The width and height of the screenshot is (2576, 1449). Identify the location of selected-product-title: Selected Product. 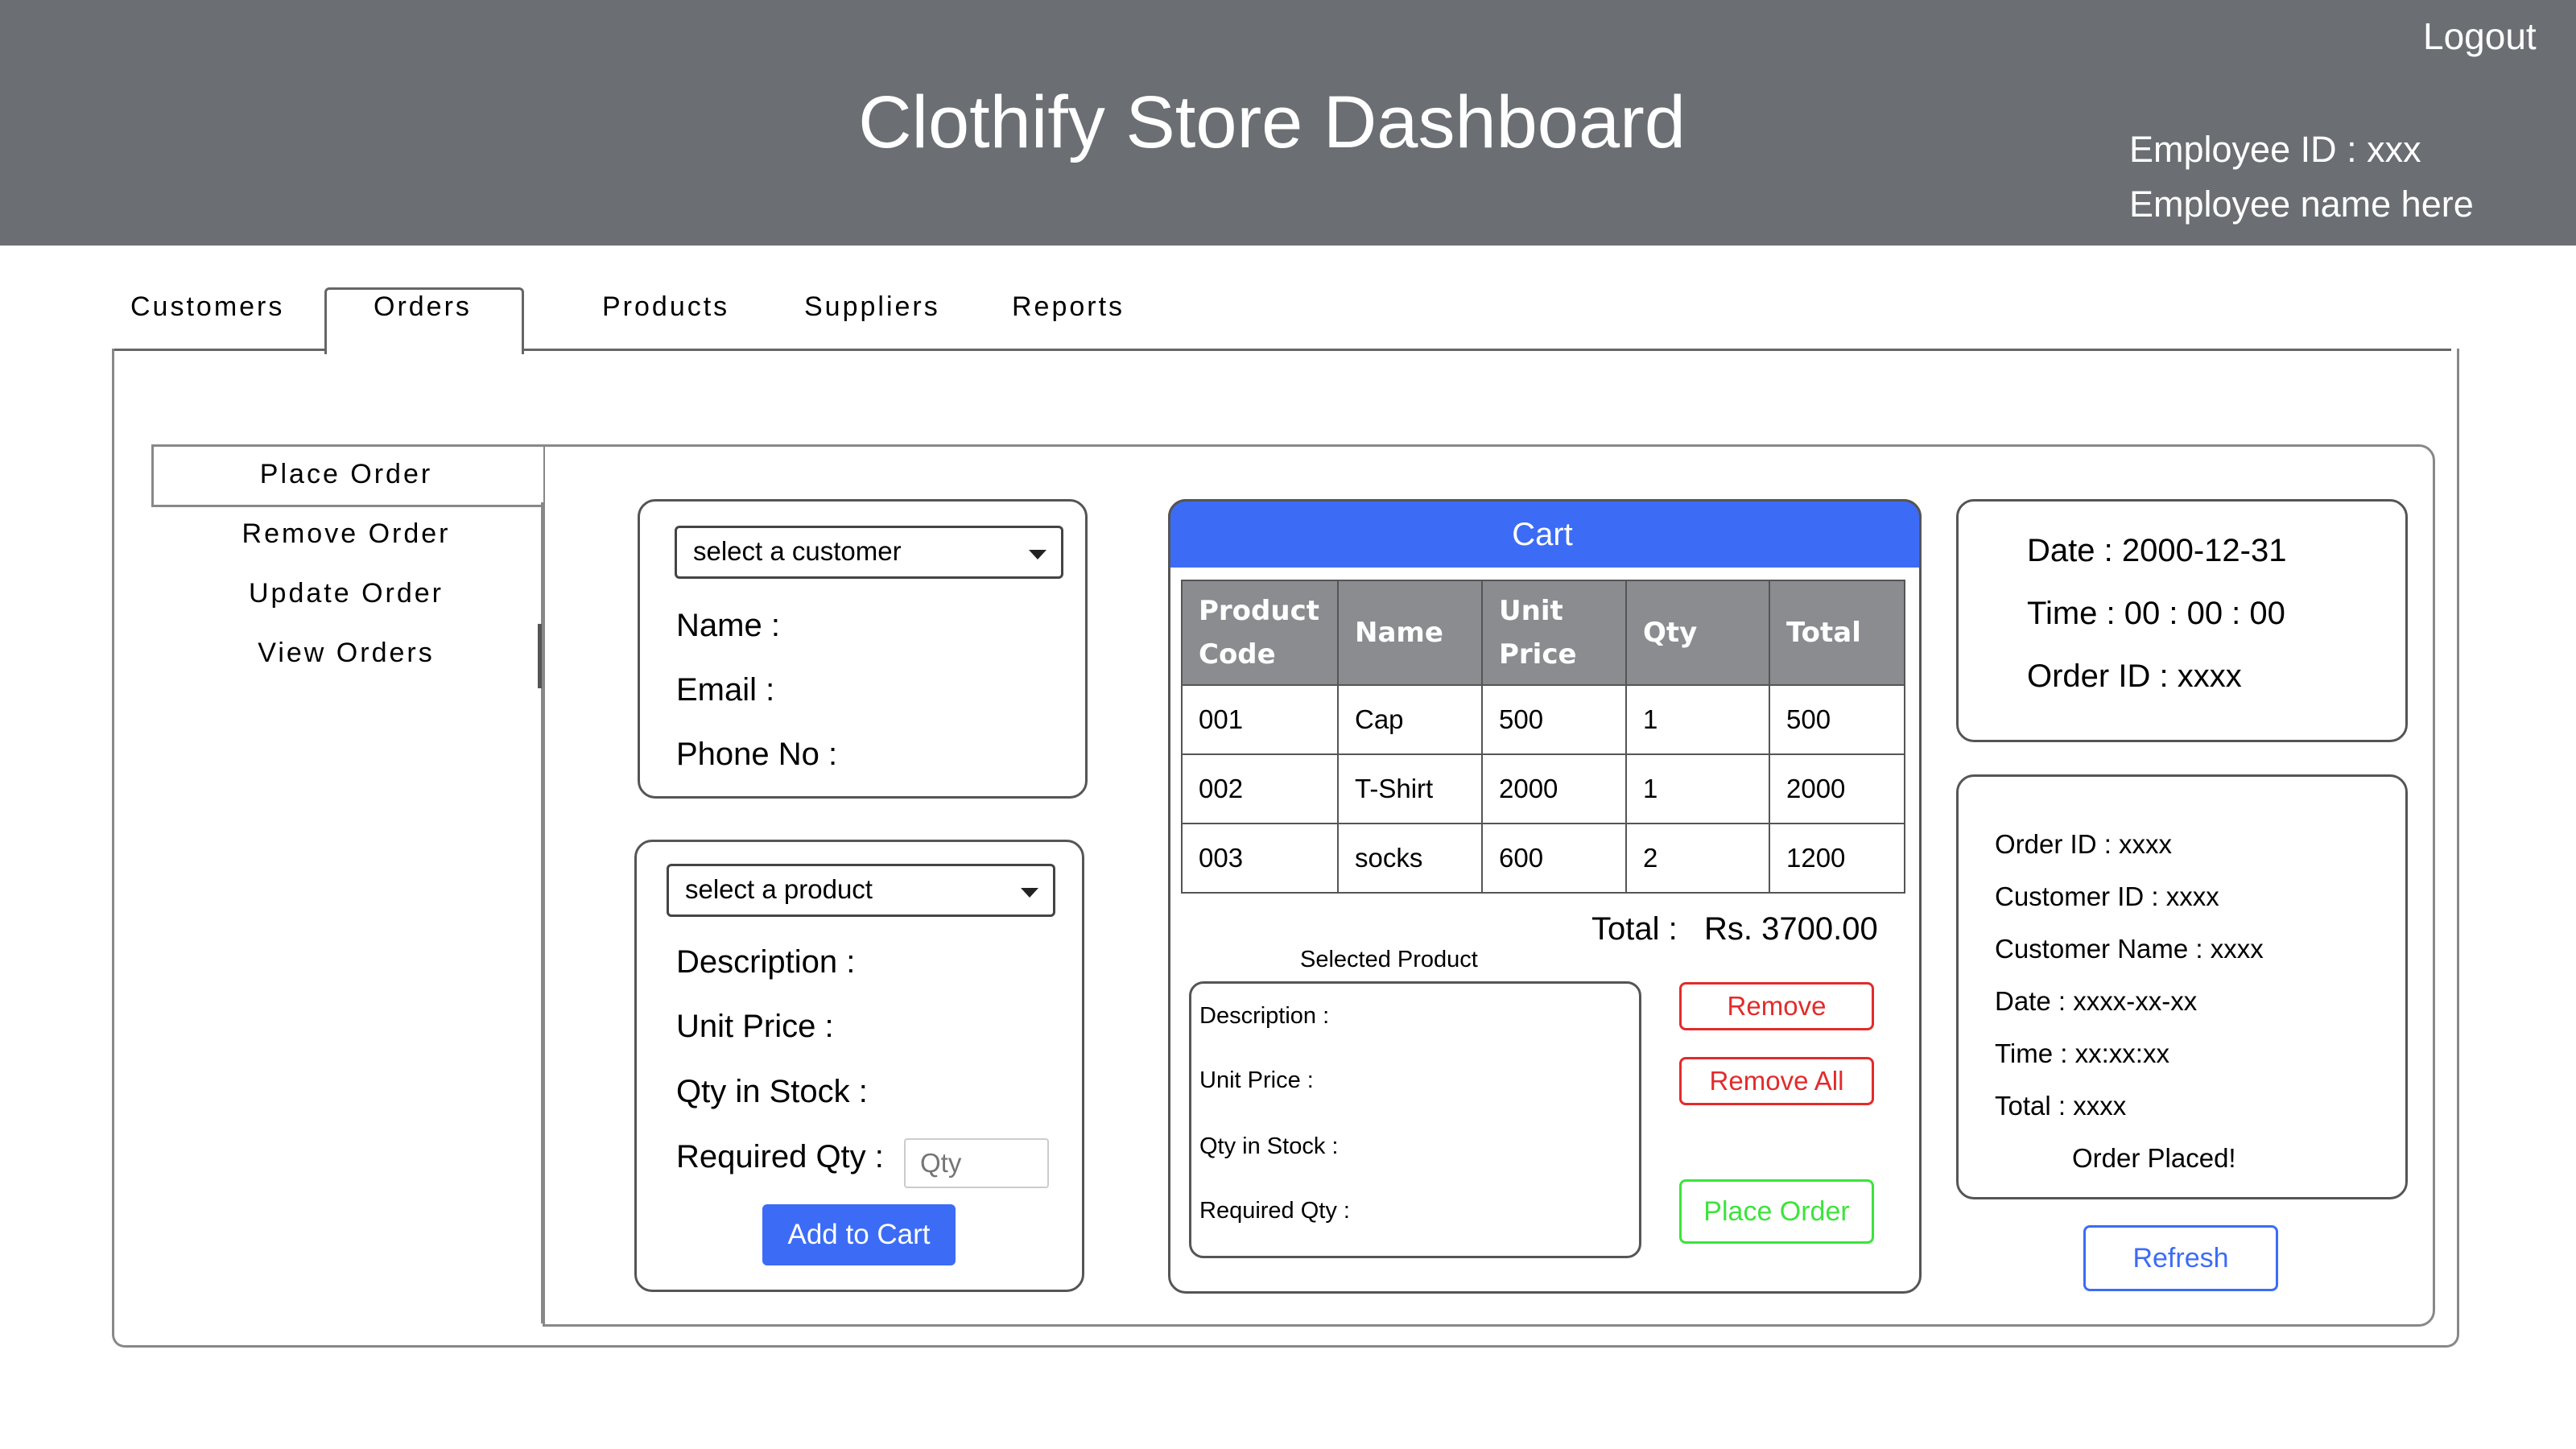
(1389, 959).